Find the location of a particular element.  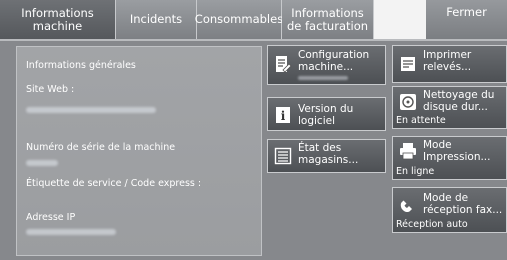

svg-text: i is located at coordinates (283, 116).